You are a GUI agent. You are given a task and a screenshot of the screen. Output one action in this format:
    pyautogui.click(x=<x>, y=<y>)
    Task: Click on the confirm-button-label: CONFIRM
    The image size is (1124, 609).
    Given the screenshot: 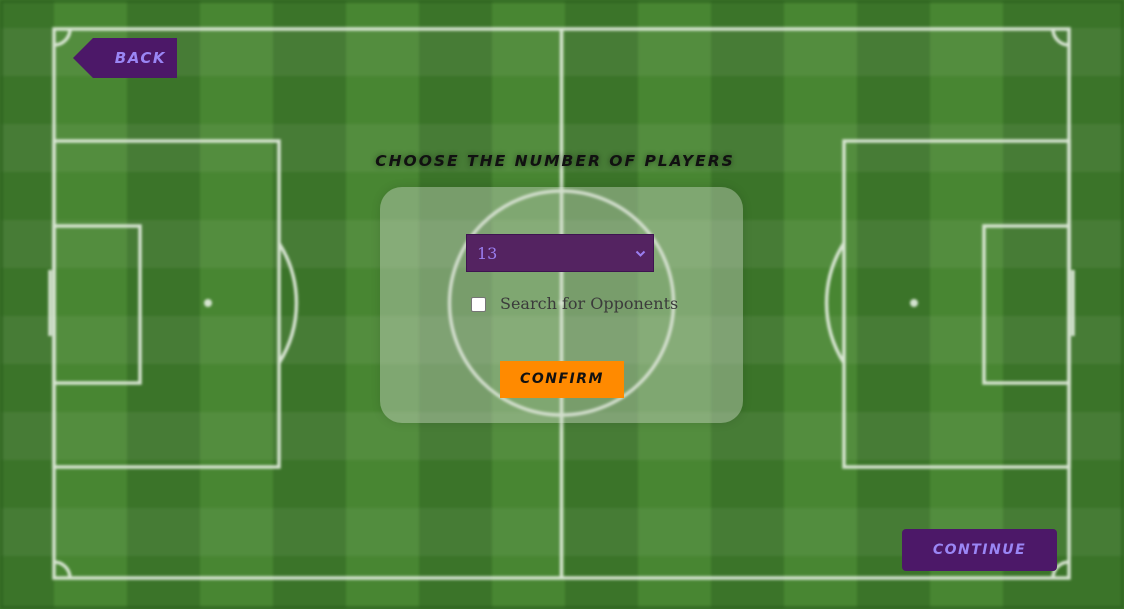 What is the action you would take?
    pyautogui.click(x=562, y=379)
    